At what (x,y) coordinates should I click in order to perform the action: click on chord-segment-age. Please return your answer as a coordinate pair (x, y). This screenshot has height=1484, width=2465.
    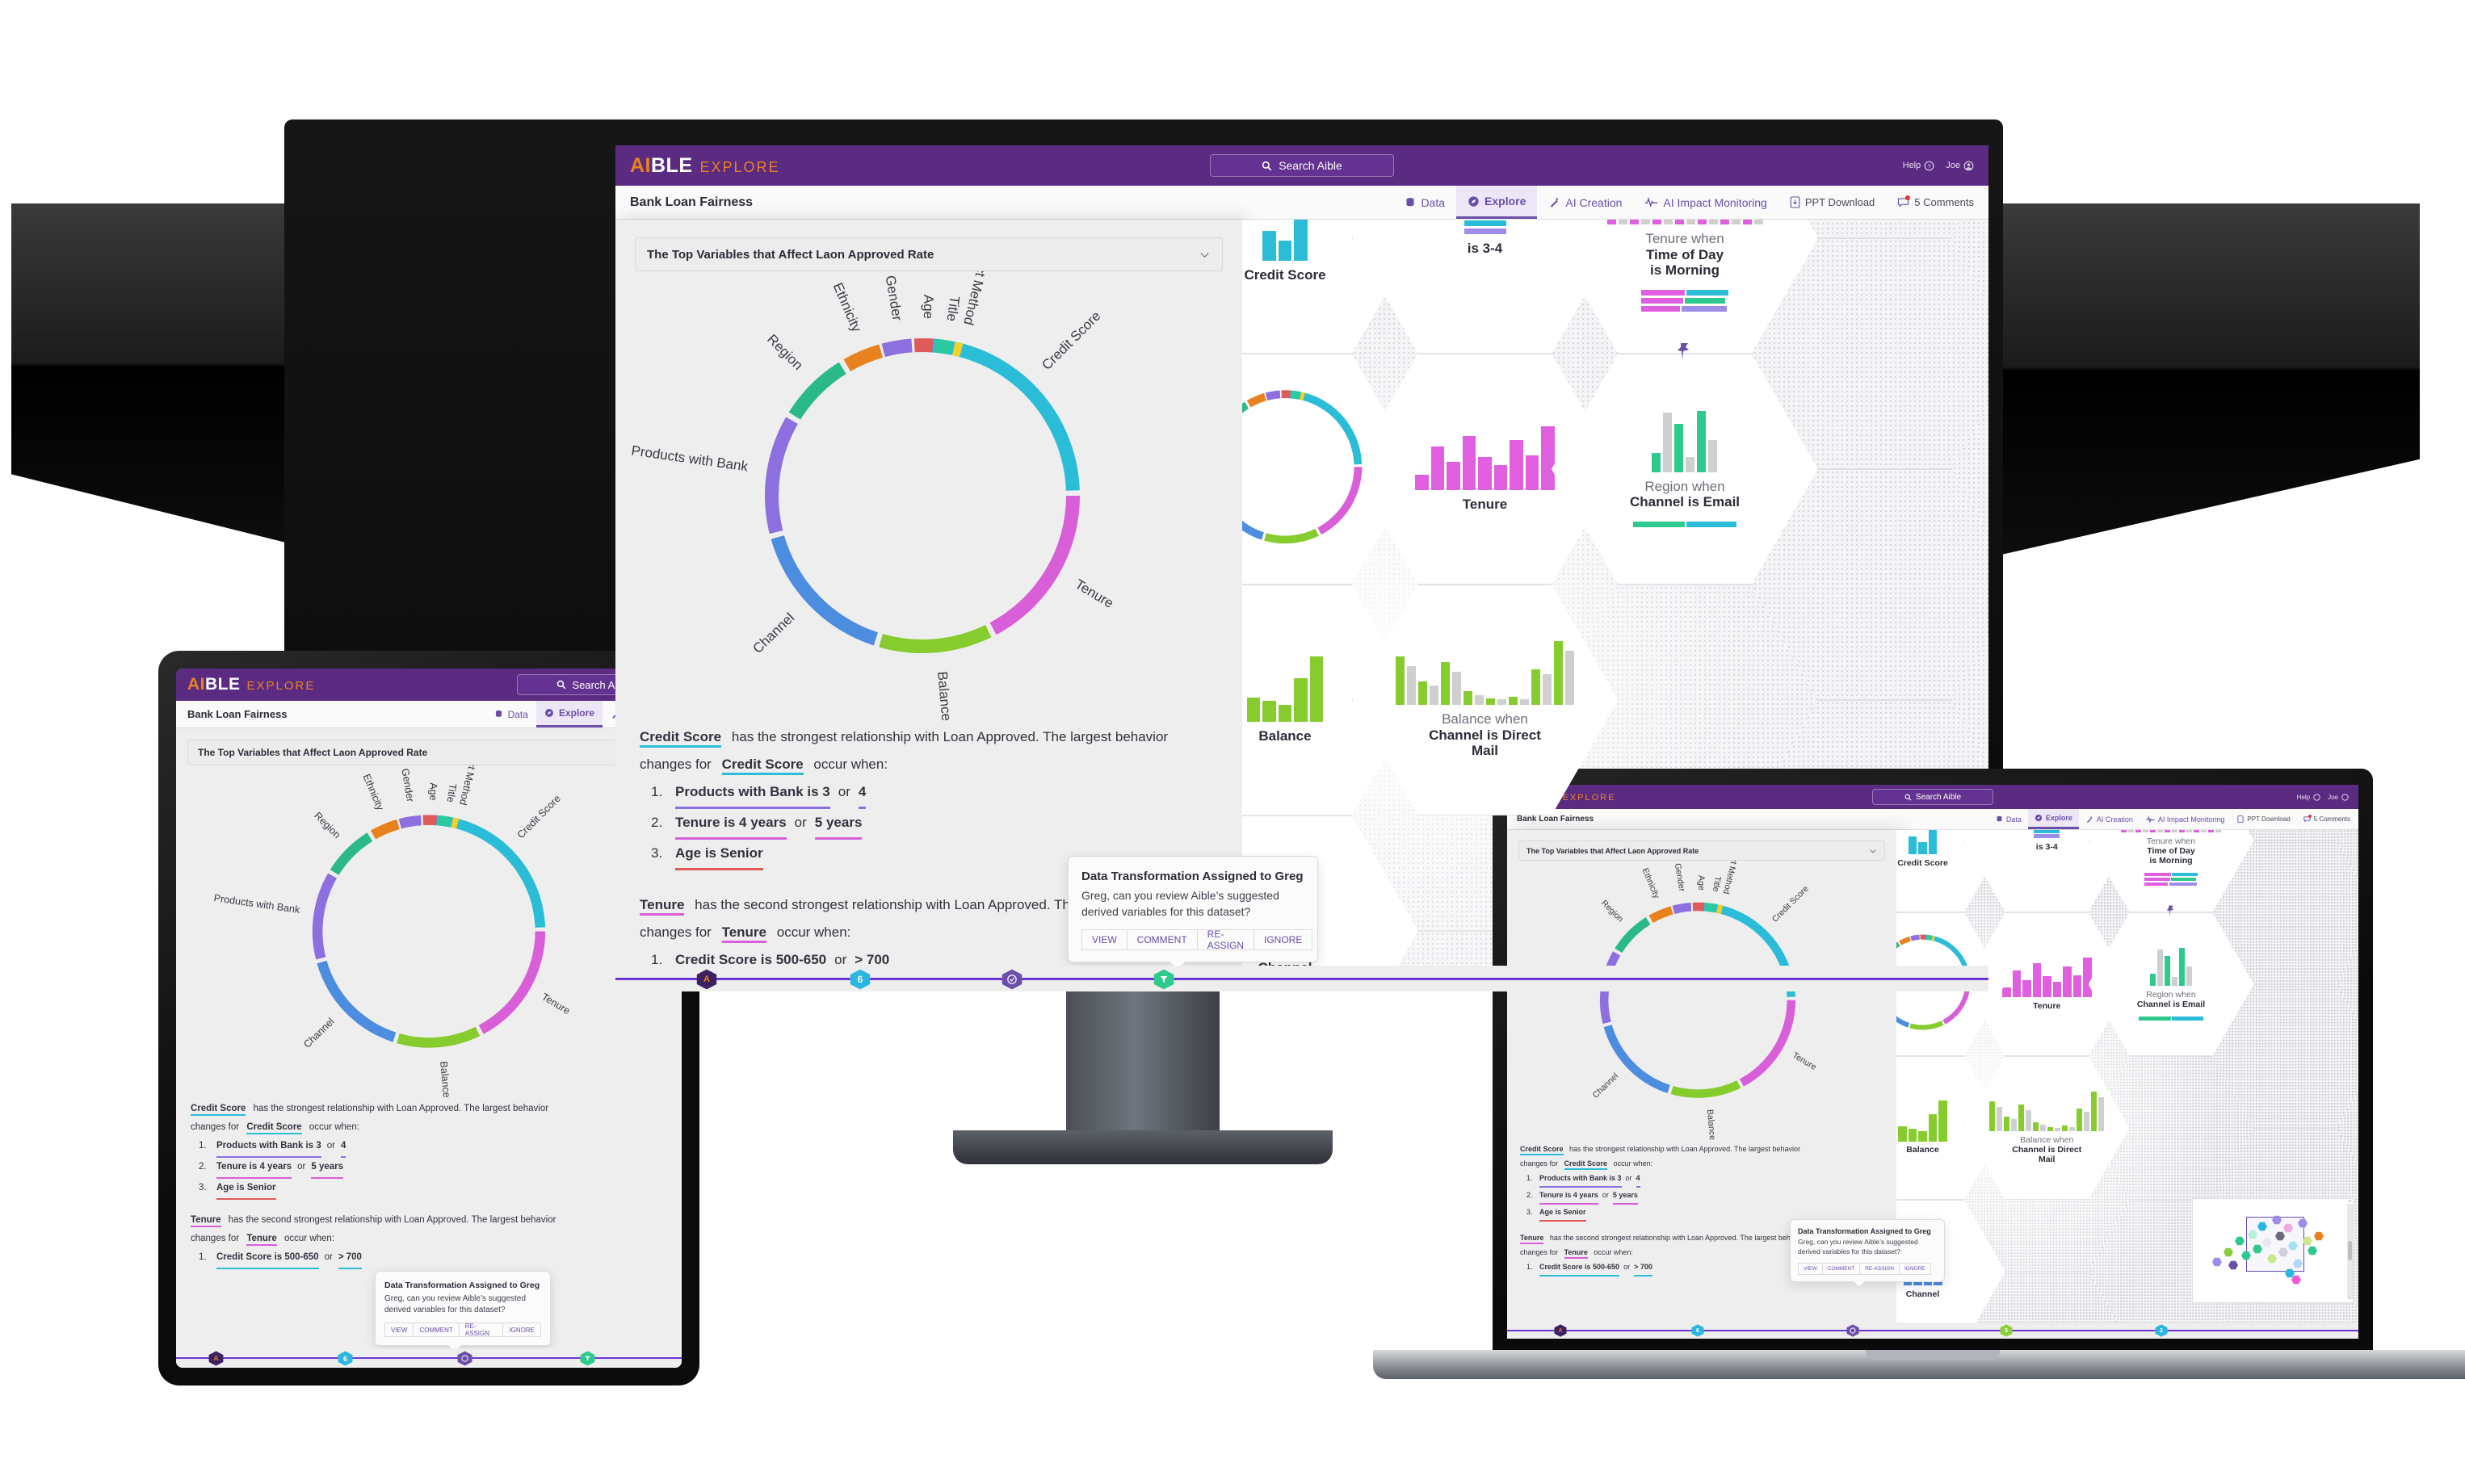
    Looking at the image, I should click on (430, 820).